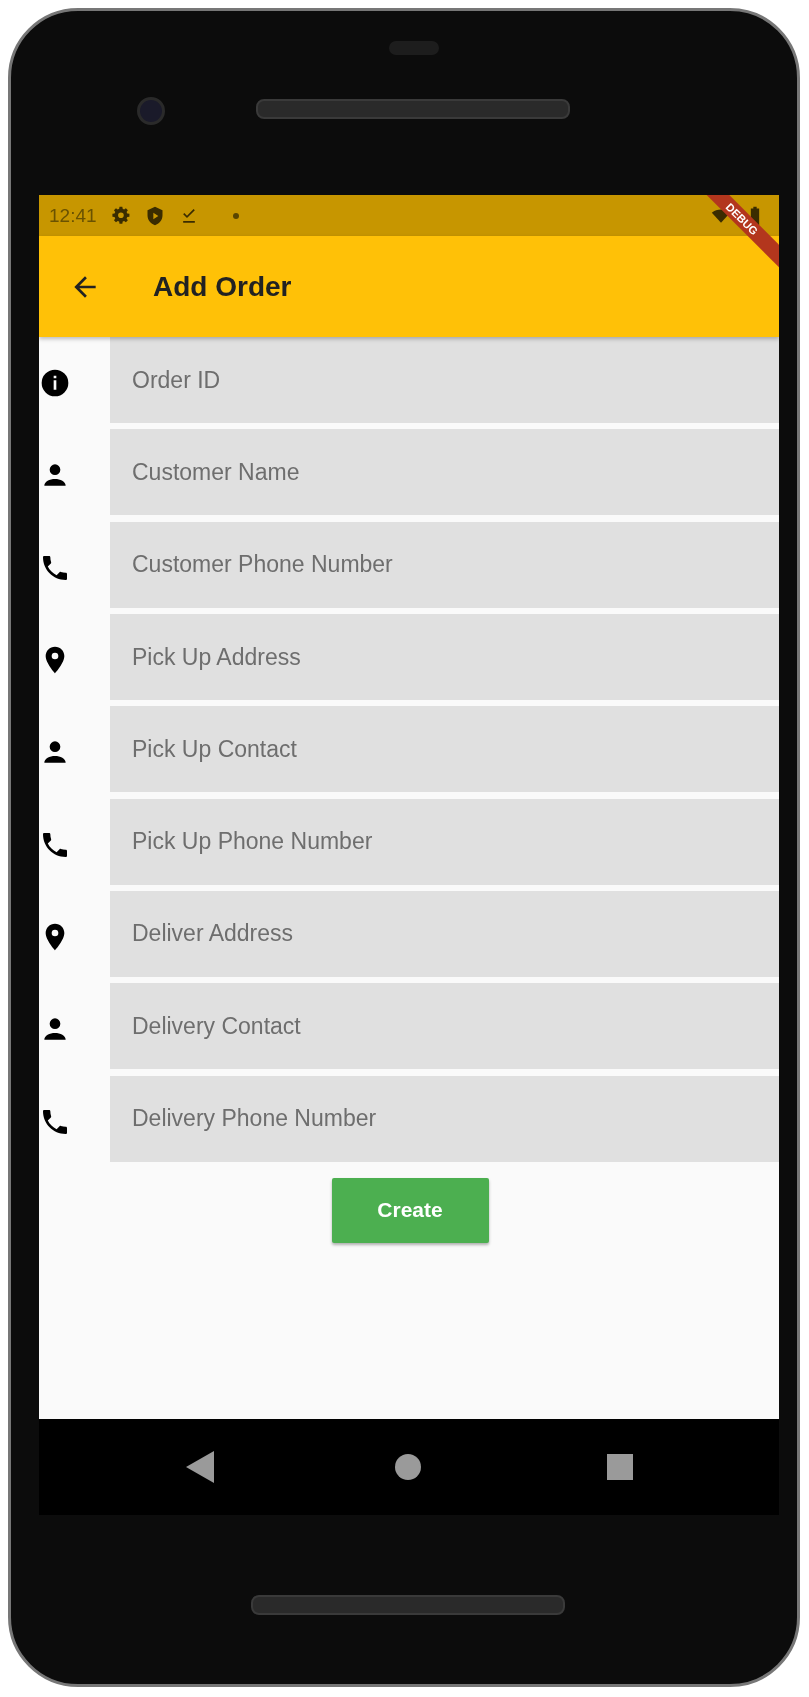 This screenshot has width=809, height=1697. I want to click on text-field: Customer Phone Number, so click(444, 564).